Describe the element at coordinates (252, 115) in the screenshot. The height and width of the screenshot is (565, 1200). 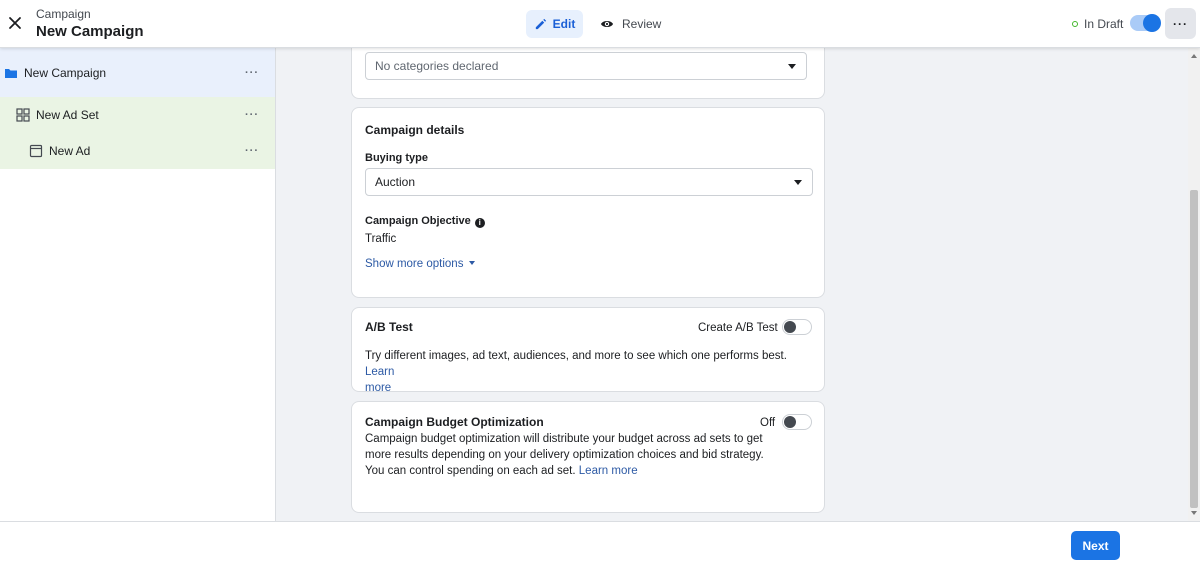
I see `ad-set-more-button: ···` at that location.